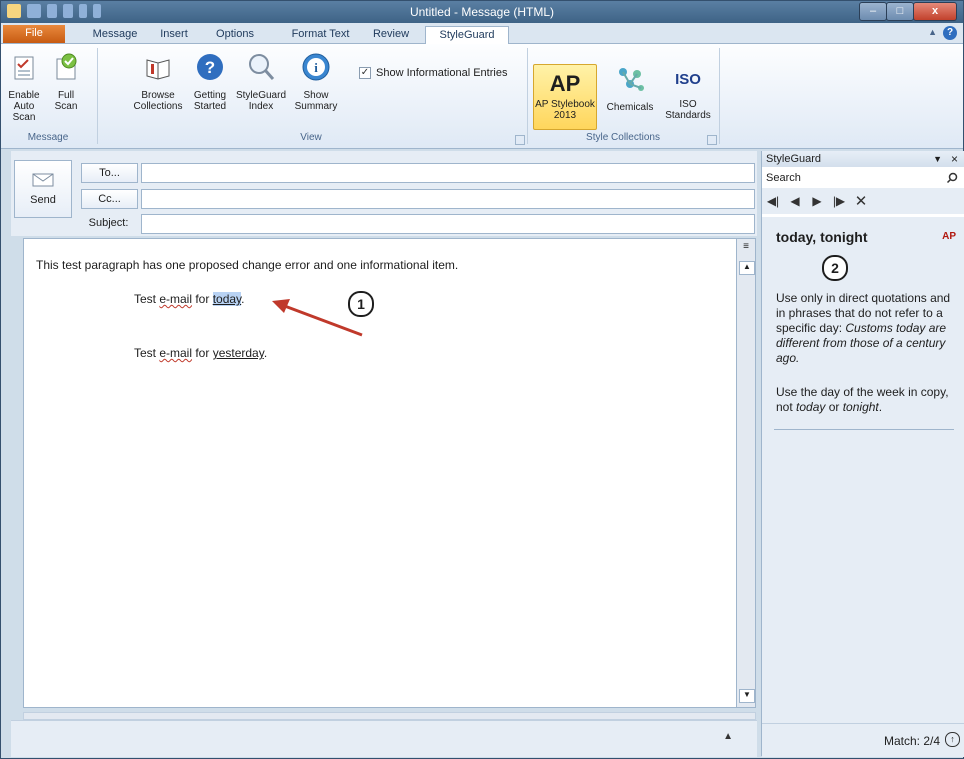  I want to click on status-bar: ▲, so click(384, 738).